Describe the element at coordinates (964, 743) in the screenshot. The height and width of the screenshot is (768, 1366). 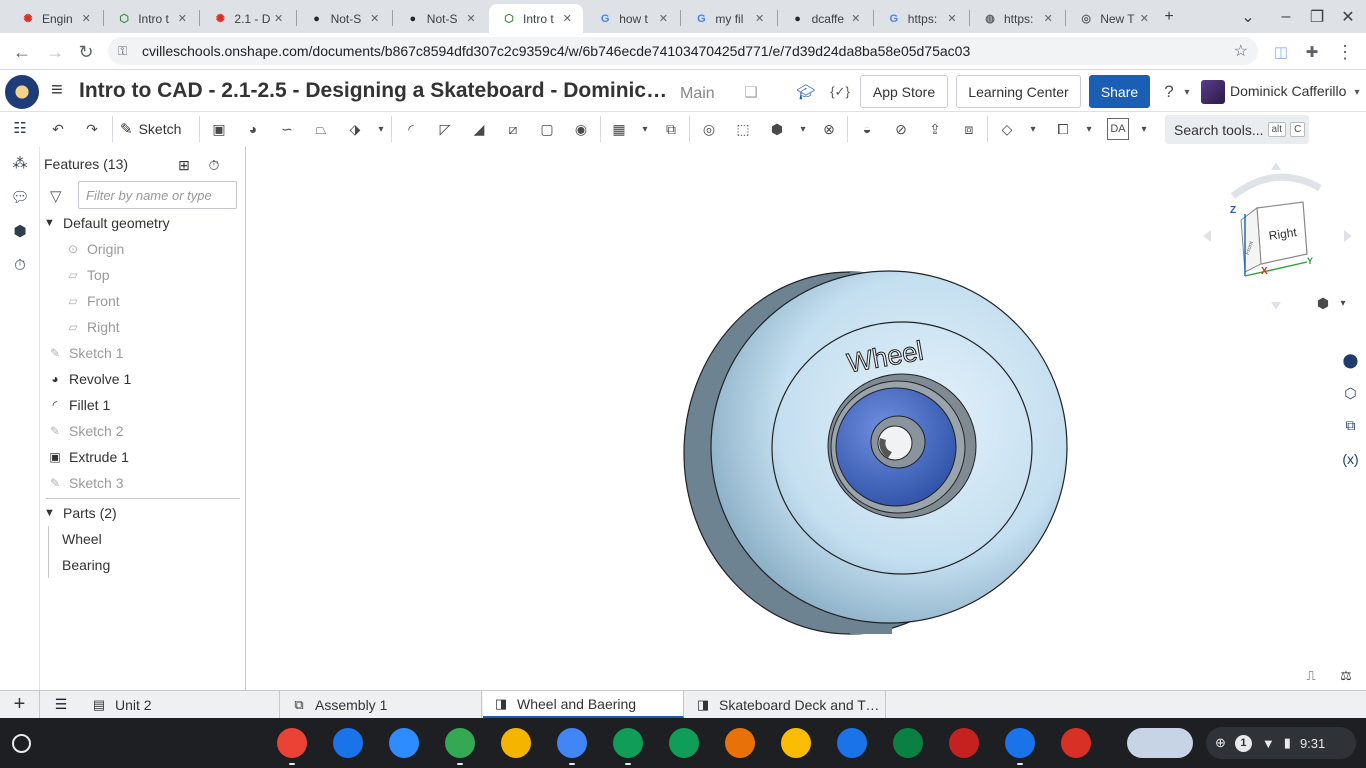
I see `app13-icon` at that location.